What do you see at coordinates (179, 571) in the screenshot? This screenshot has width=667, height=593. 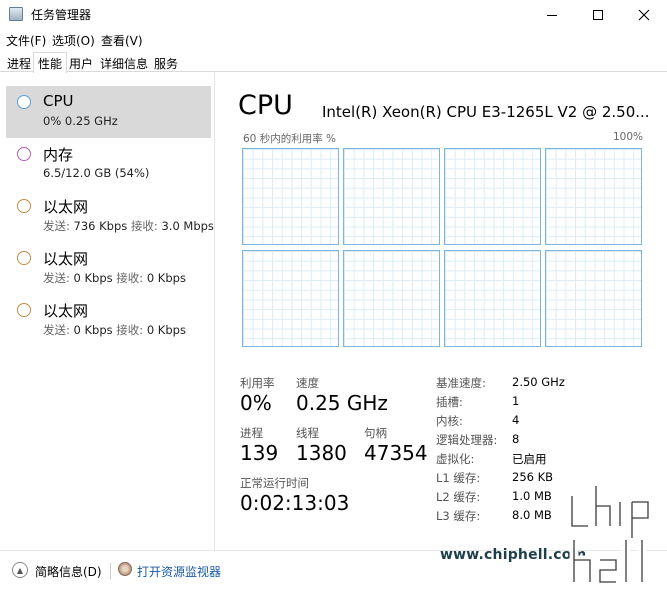 I see `open-resource-monitor-link: 打开资源监视器` at bounding box center [179, 571].